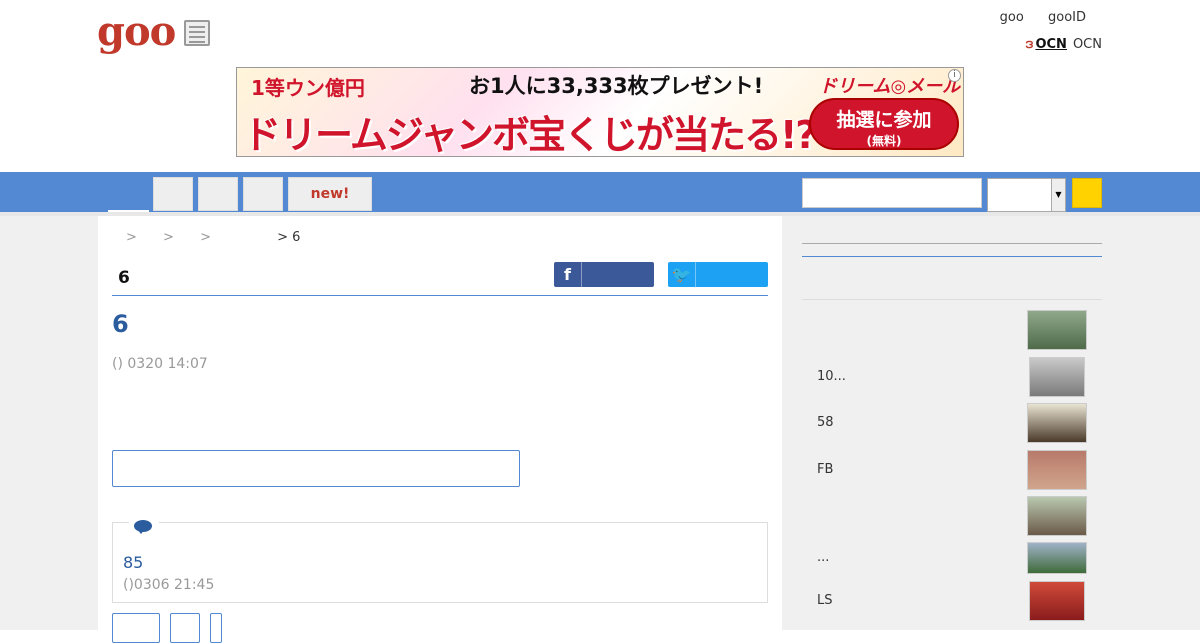  Describe the element at coordinates (1058, 195) in the screenshot. I see `chevron-down-icon: ▼` at that location.